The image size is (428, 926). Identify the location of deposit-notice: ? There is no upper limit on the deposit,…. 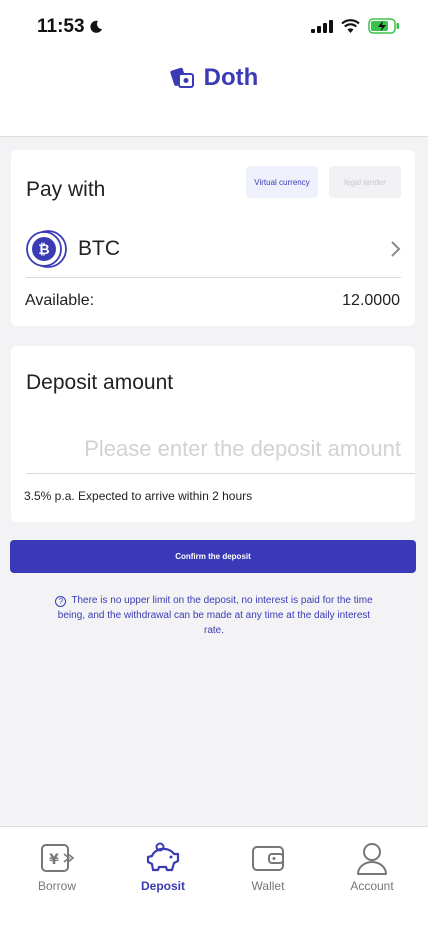
(214, 615).